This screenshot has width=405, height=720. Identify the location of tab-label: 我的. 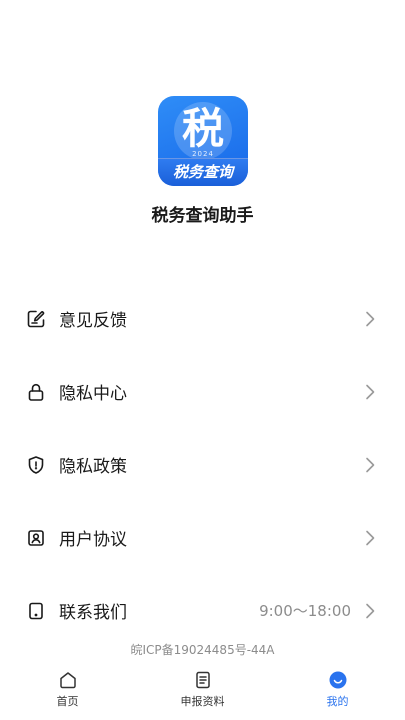
(337, 701).